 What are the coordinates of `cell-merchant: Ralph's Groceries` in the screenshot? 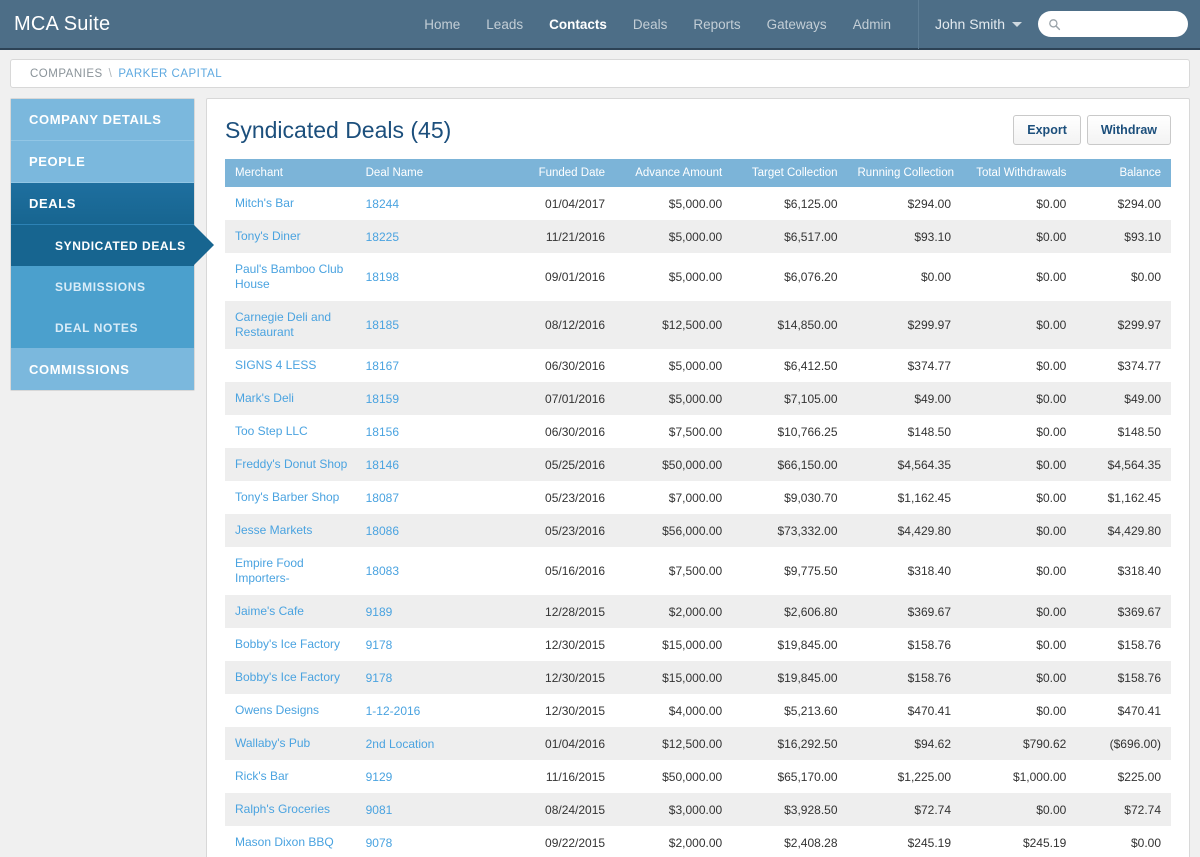 It's located at (290, 809).